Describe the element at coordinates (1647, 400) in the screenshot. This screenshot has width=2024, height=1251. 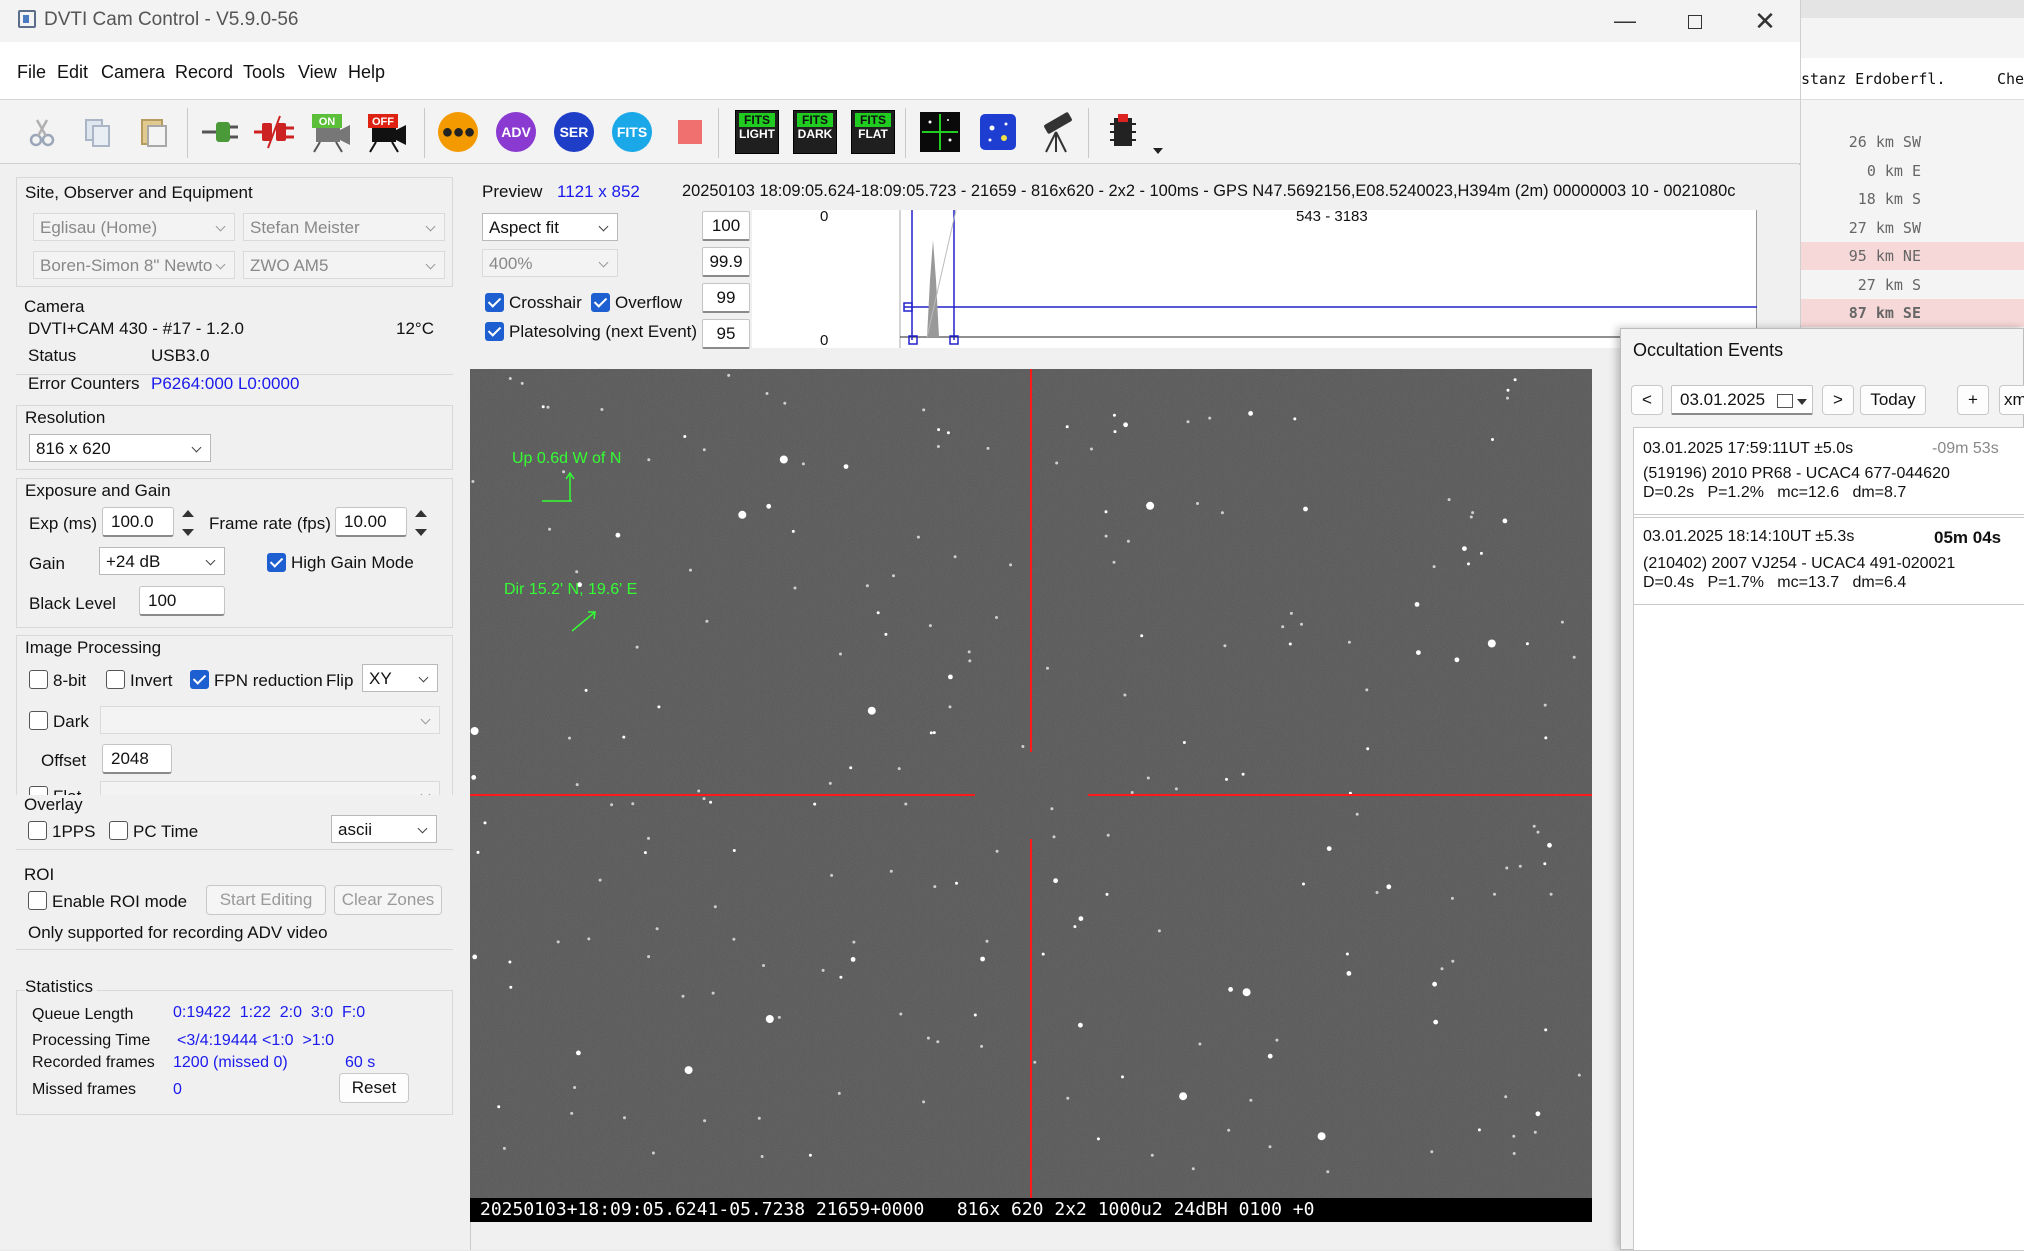
I see `previous-day-button: <` at that location.